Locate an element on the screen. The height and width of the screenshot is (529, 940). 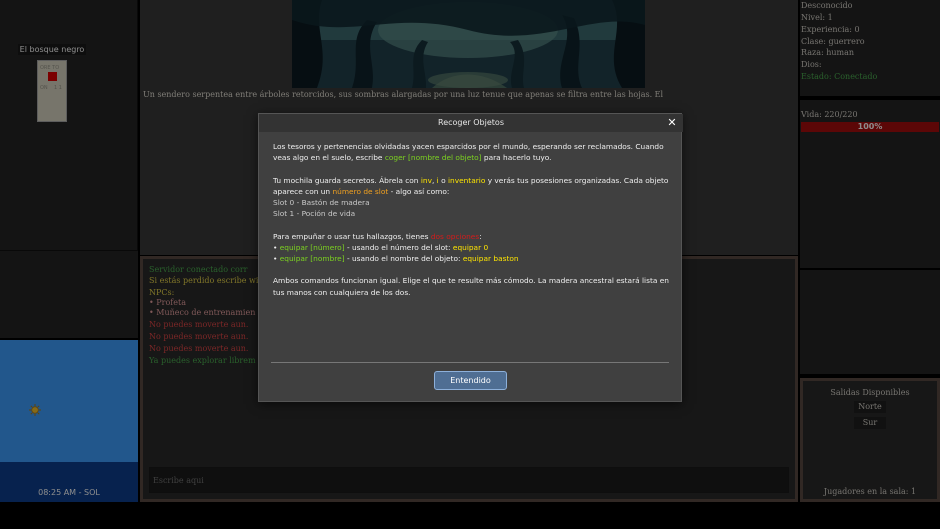
dialog-title: Recoger Objetos is located at coordinates (471, 122).